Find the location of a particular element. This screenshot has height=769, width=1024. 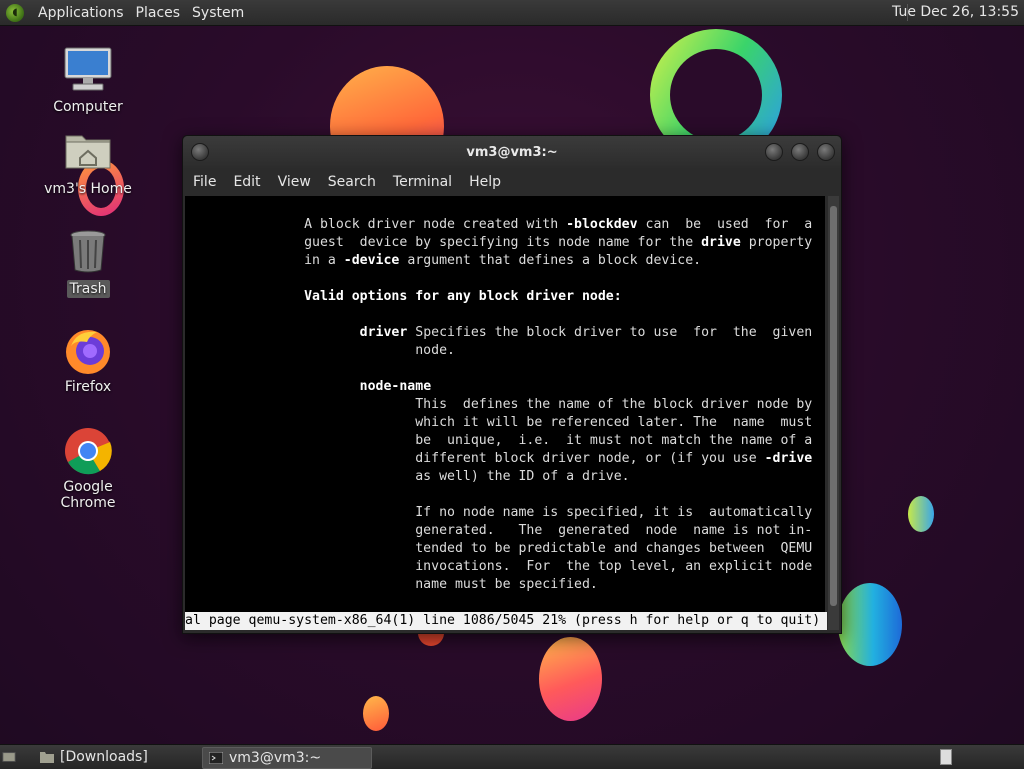

terminal-text: node. is located at coordinates (320, 350).